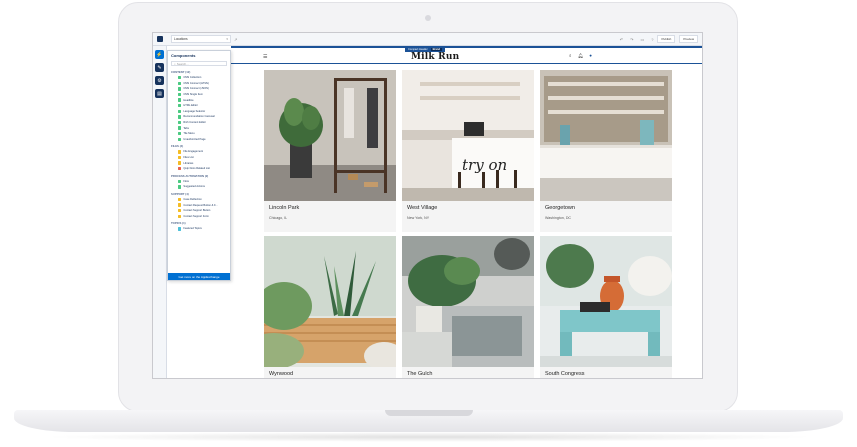  Describe the element at coordinates (284, 208) in the screenshot. I see `location-name: Lincoln Park` at that location.